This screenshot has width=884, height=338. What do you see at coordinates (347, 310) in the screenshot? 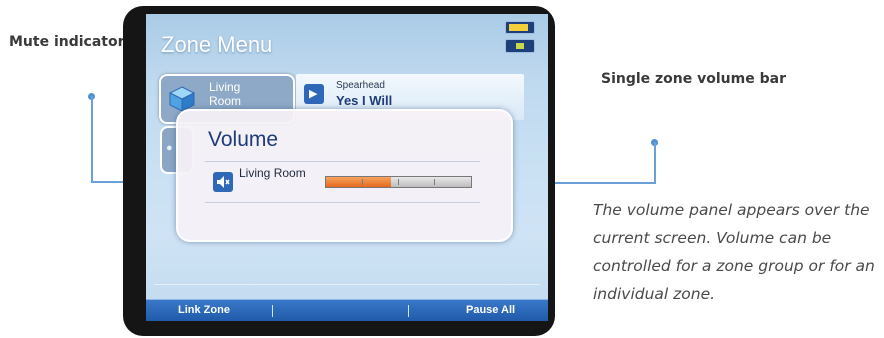
I see `softkey-bar: Link Zone Pause All` at bounding box center [347, 310].